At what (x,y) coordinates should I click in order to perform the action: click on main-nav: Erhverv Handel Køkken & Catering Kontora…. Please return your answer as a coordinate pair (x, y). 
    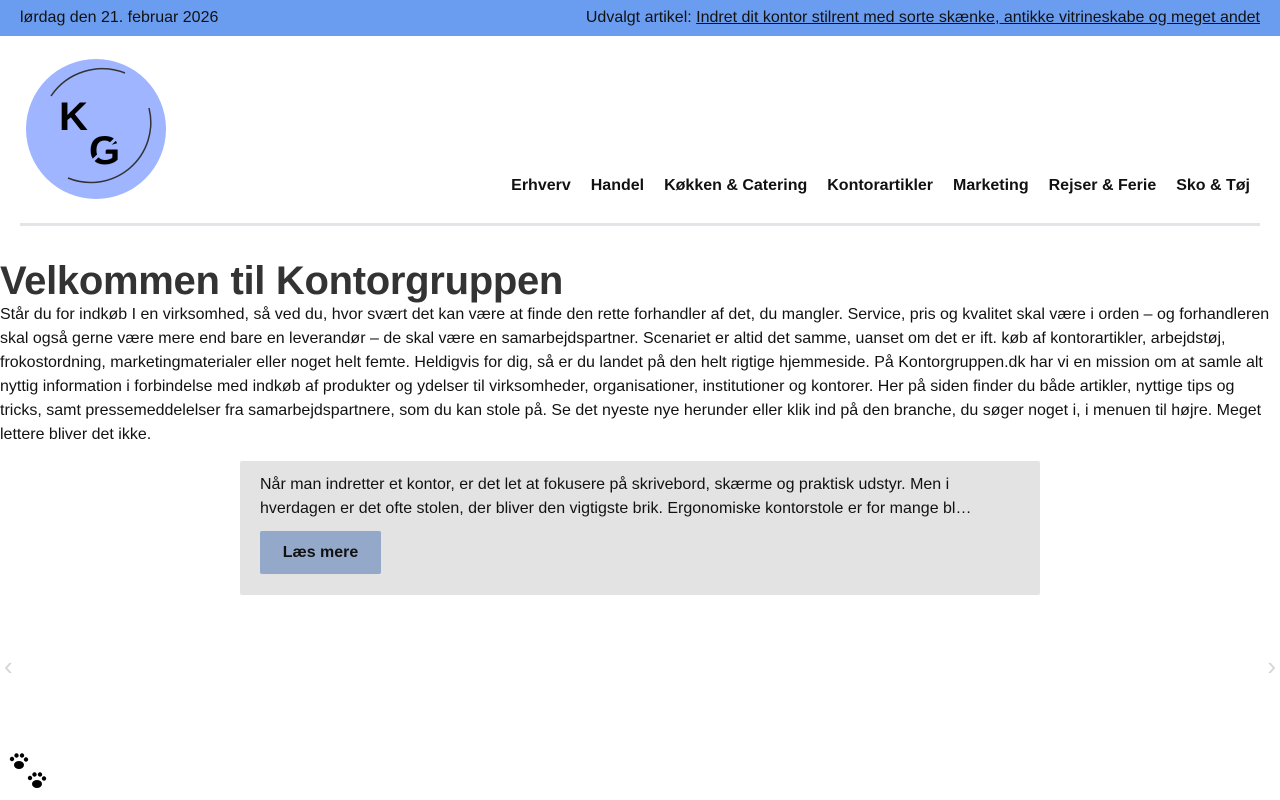
    Looking at the image, I should click on (880, 186).